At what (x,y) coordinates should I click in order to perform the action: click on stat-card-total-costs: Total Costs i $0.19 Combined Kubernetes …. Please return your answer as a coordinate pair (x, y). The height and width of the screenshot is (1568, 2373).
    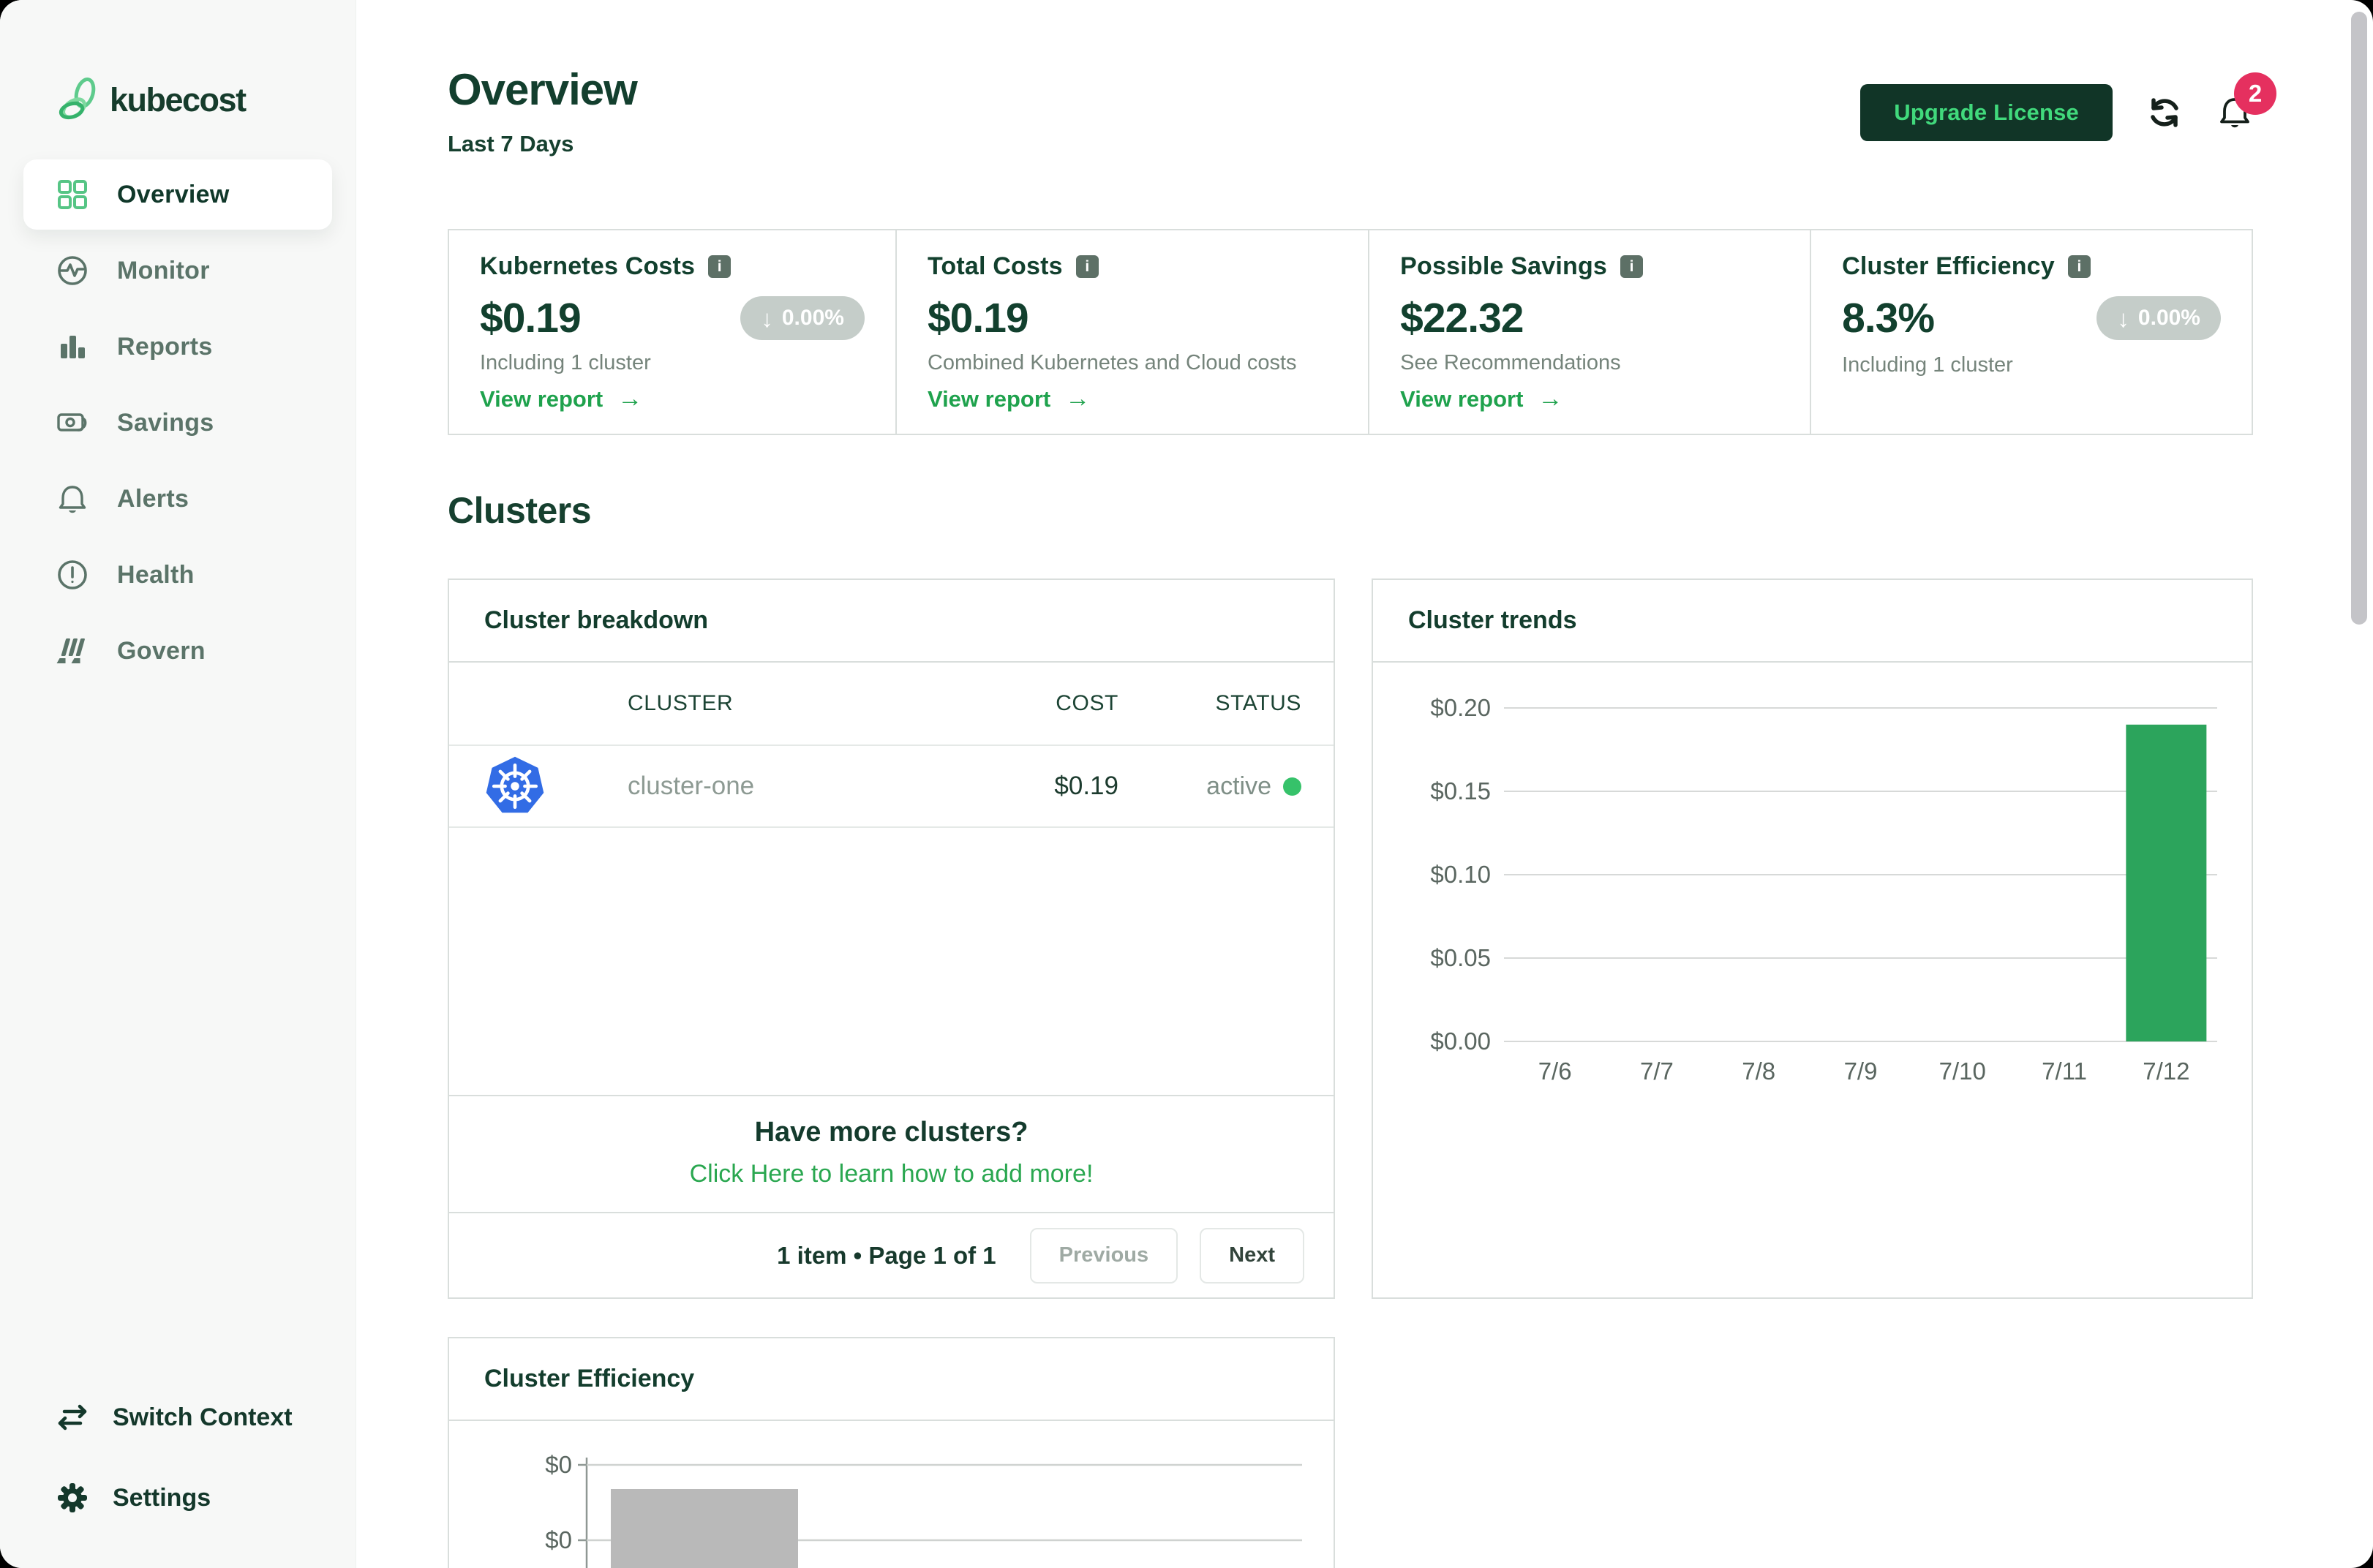
    Looking at the image, I should click on (1131, 332).